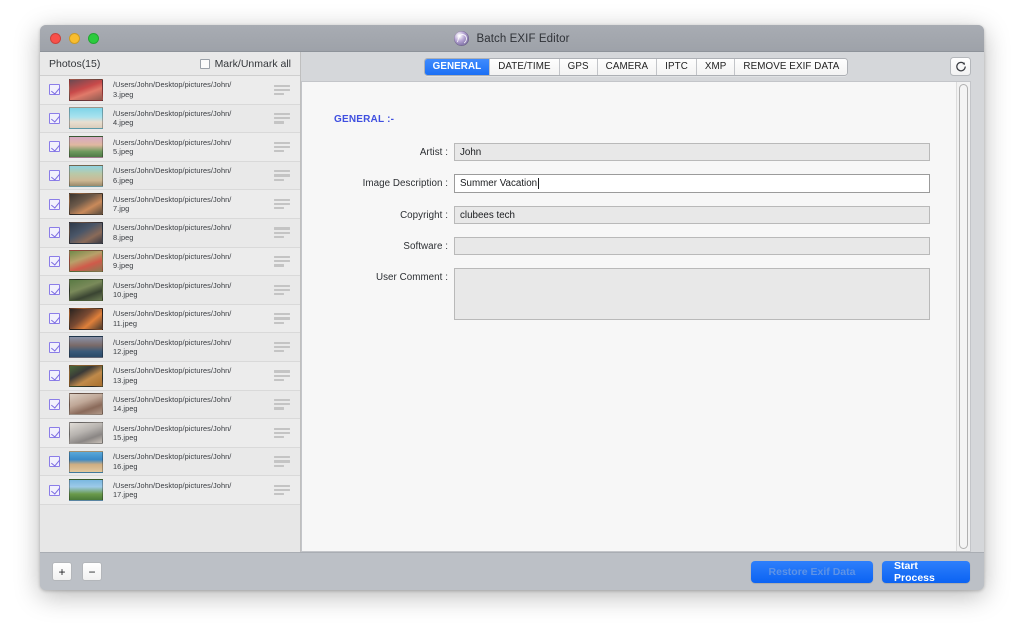 This screenshot has height=640, width=1024. Describe the element at coordinates (204, 63) in the screenshot. I see `mark-unmark-all-checkbox` at that location.